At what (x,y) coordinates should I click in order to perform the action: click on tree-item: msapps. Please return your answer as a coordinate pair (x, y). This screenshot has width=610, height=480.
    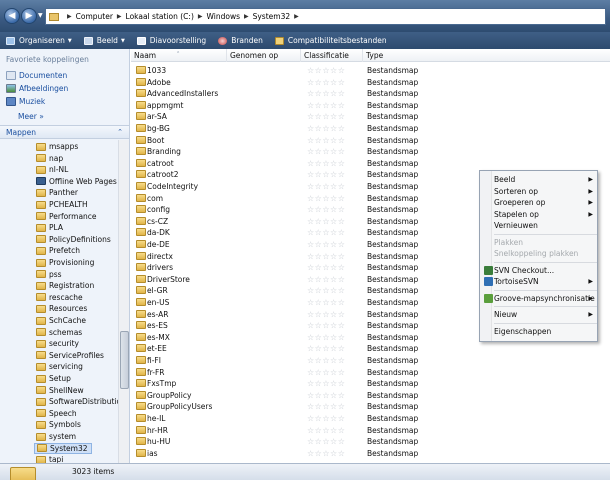
    Looking at the image, I should click on (57, 146).